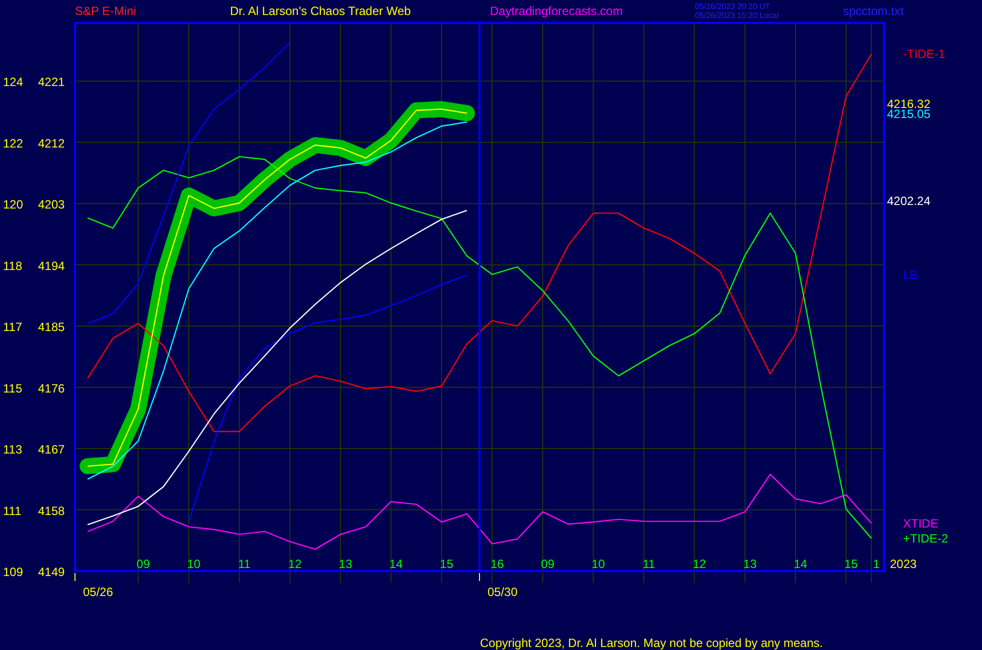 This screenshot has height=650, width=982. What do you see at coordinates (651, 643) in the screenshot?
I see `copyright-text: Copyright 2023, Dr. Al Larson. May not be copied by any means.` at bounding box center [651, 643].